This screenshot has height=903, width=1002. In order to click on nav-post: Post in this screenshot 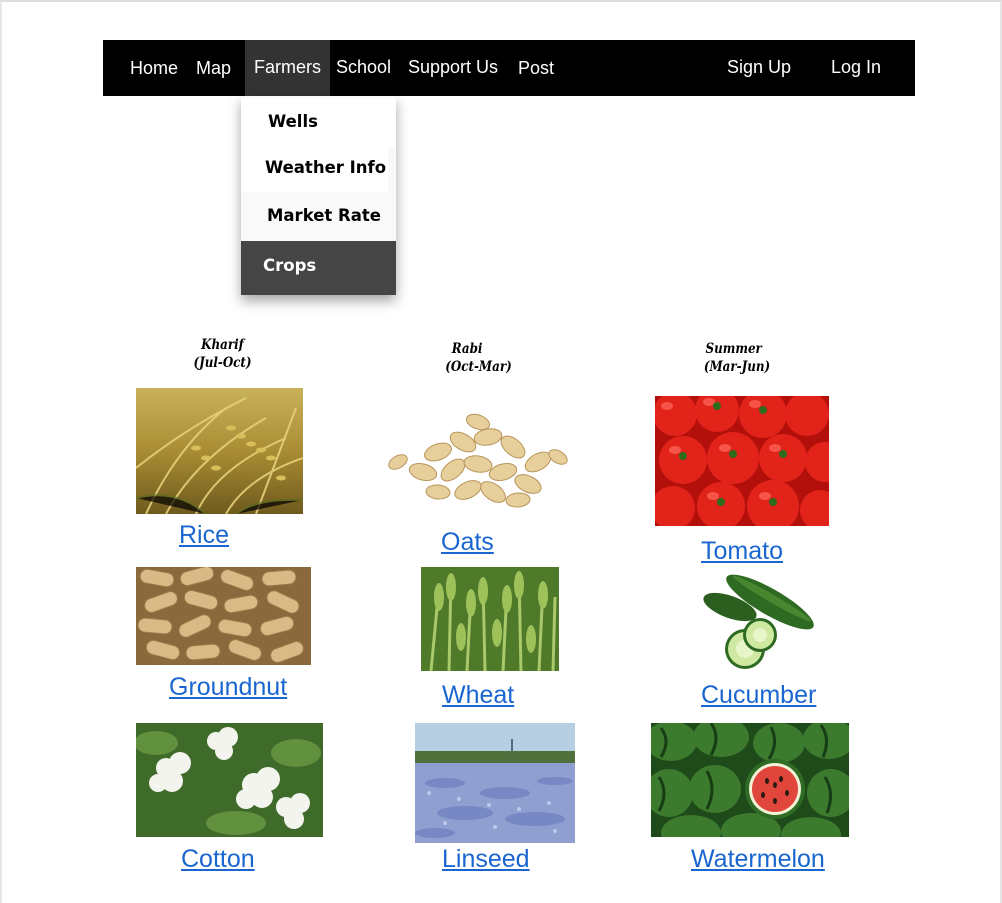, I will do `click(536, 68)`.